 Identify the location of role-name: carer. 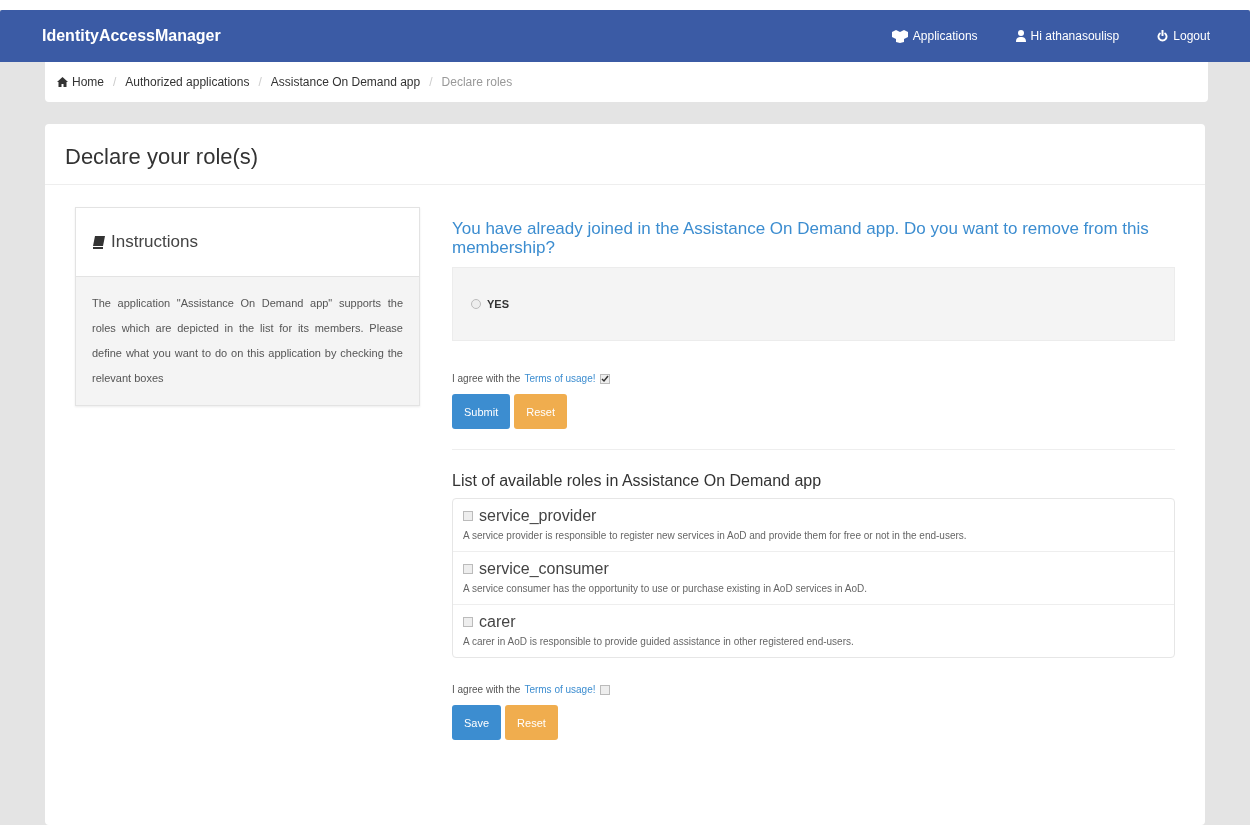
(497, 622).